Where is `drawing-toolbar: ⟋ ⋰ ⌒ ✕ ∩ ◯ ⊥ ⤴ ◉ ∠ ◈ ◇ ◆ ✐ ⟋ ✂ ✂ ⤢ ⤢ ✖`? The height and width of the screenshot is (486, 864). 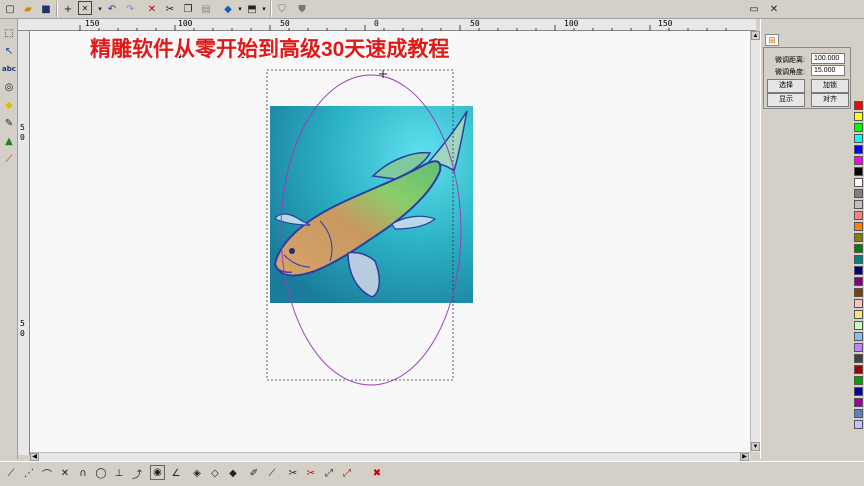 drawing-toolbar: ⟋ ⋰ ⌒ ✕ ∩ ◯ ⊥ ⤴ ◉ ∠ ◈ ◇ ◆ ✐ ⟋ ✂ ✂ ⤢ ⤢ ✖ is located at coordinates (432, 473).